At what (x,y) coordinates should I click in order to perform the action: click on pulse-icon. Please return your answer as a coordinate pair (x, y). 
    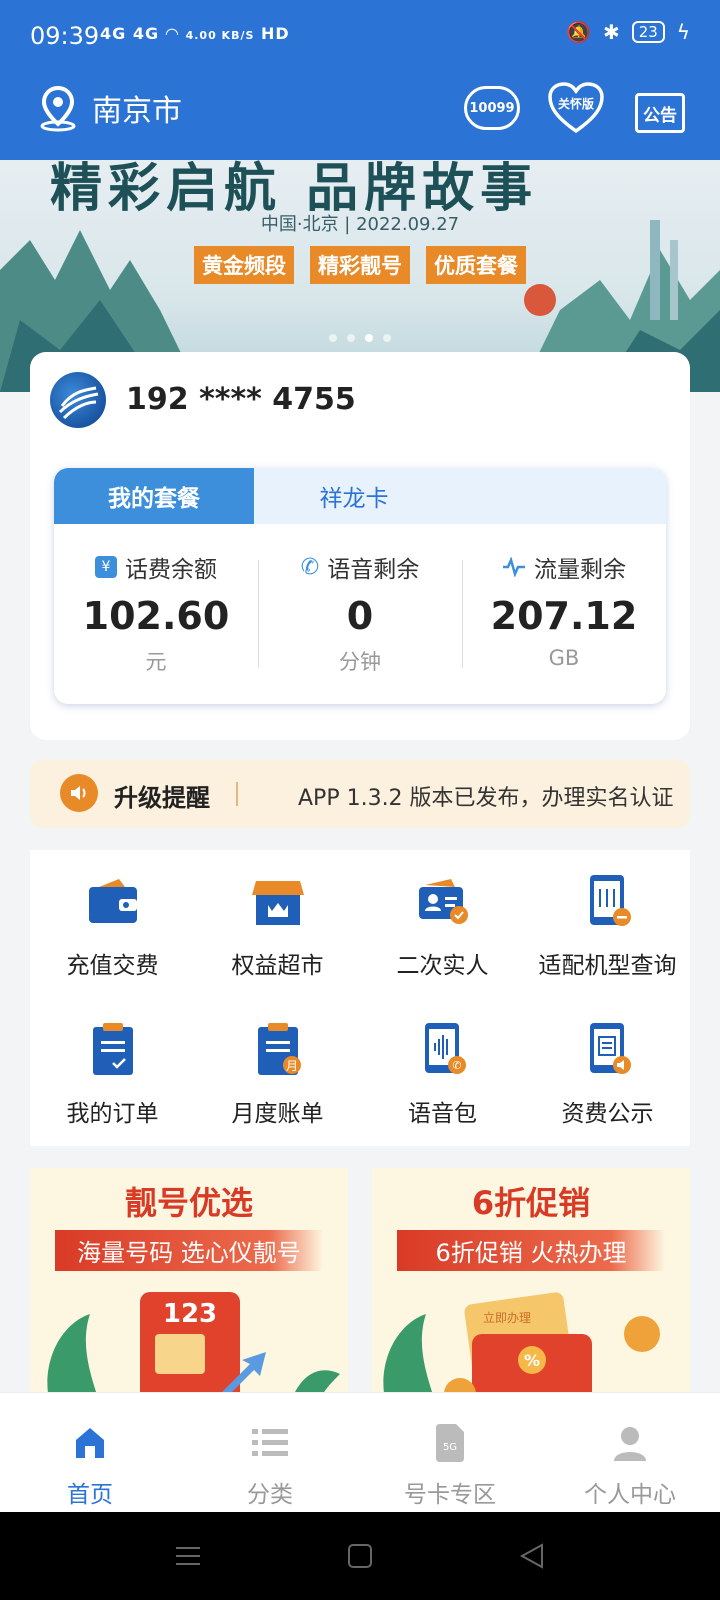
    Looking at the image, I should click on (514, 567).